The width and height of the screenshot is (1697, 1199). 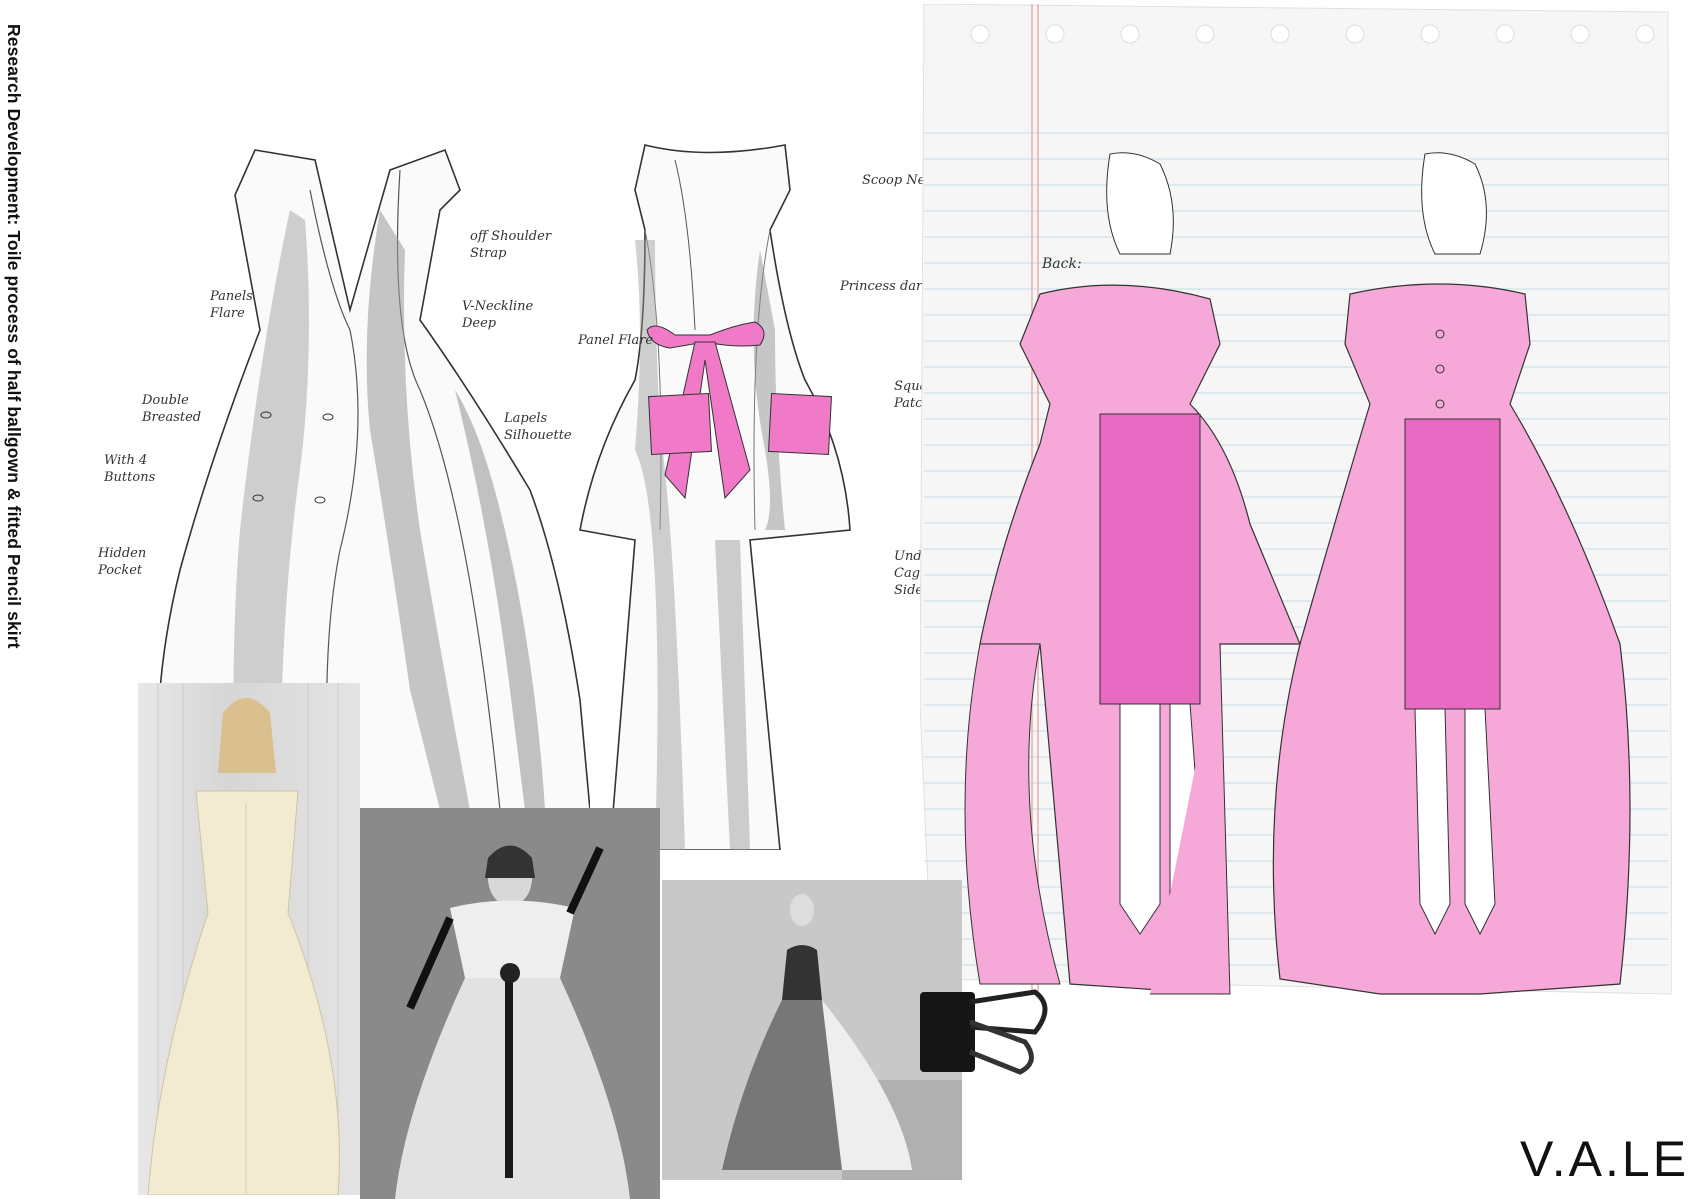 I want to click on notebook-back-label: Back:, so click(x=1062, y=264).